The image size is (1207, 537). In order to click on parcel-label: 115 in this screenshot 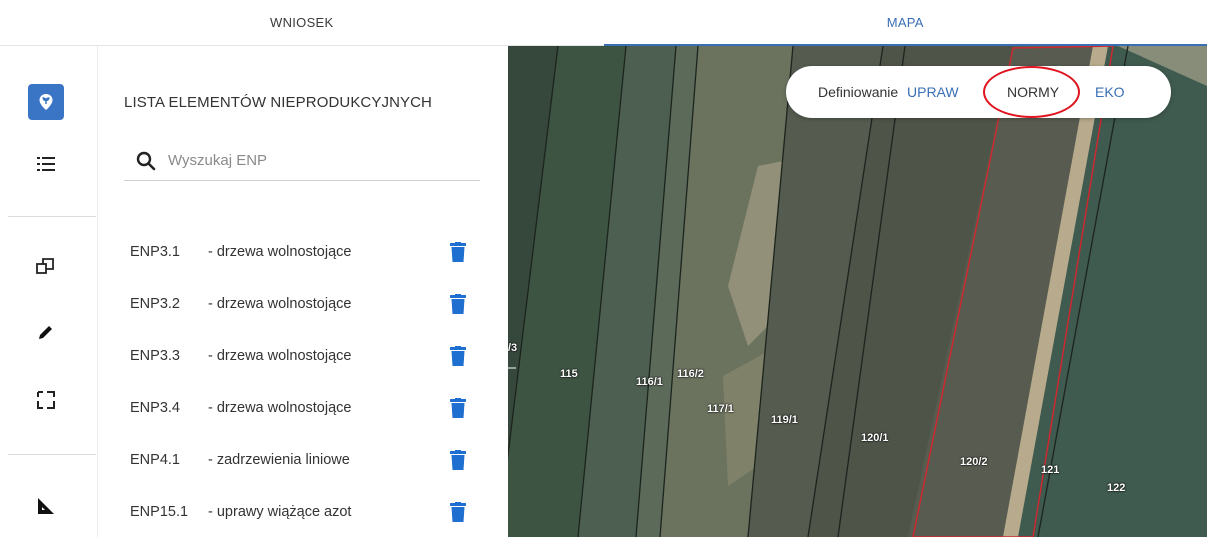, I will do `click(569, 374)`.